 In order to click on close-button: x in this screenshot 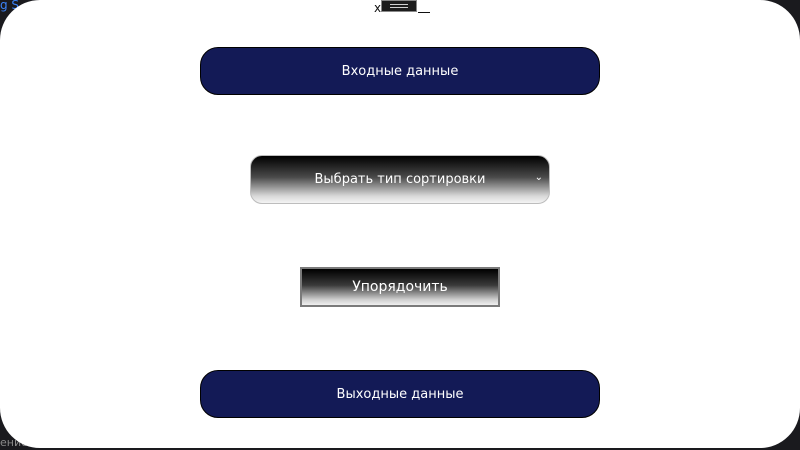, I will do `click(377, 8)`.